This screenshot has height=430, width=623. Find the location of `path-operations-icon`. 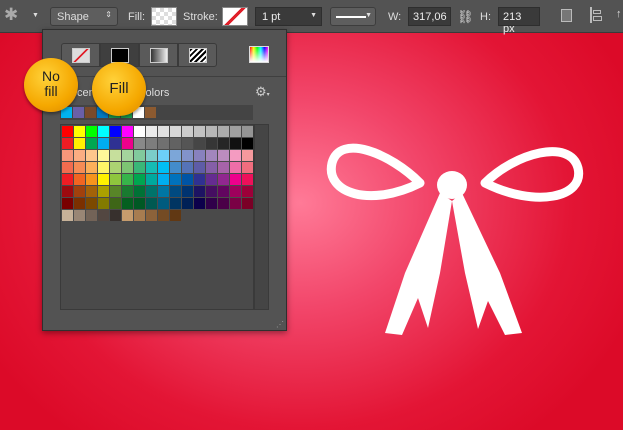

path-operations-icon is located at coordinates (566, 15).